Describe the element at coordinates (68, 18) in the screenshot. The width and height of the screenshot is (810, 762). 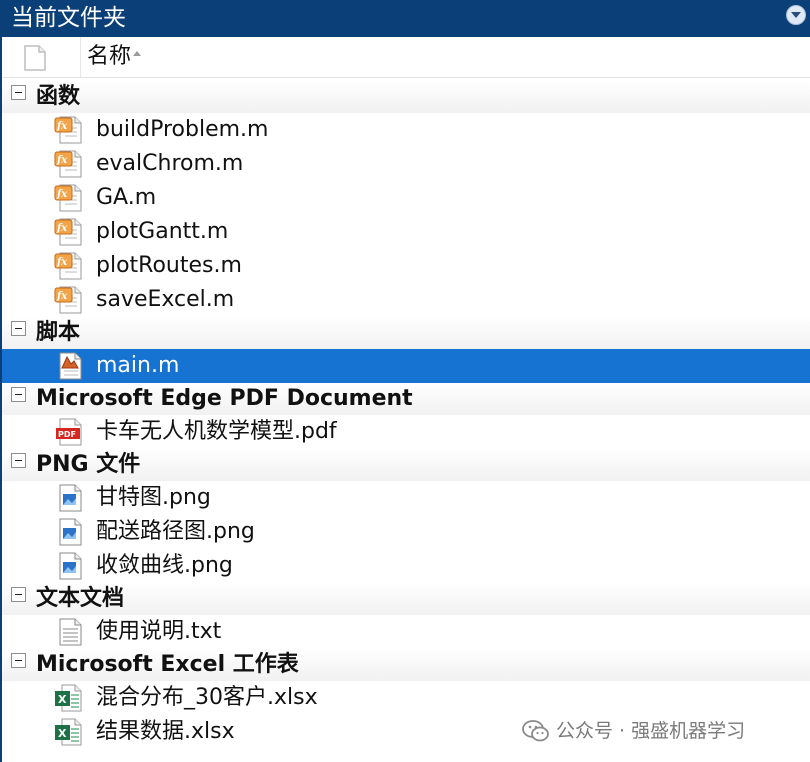
I see `panel-title: 当前文件夹` at that location.